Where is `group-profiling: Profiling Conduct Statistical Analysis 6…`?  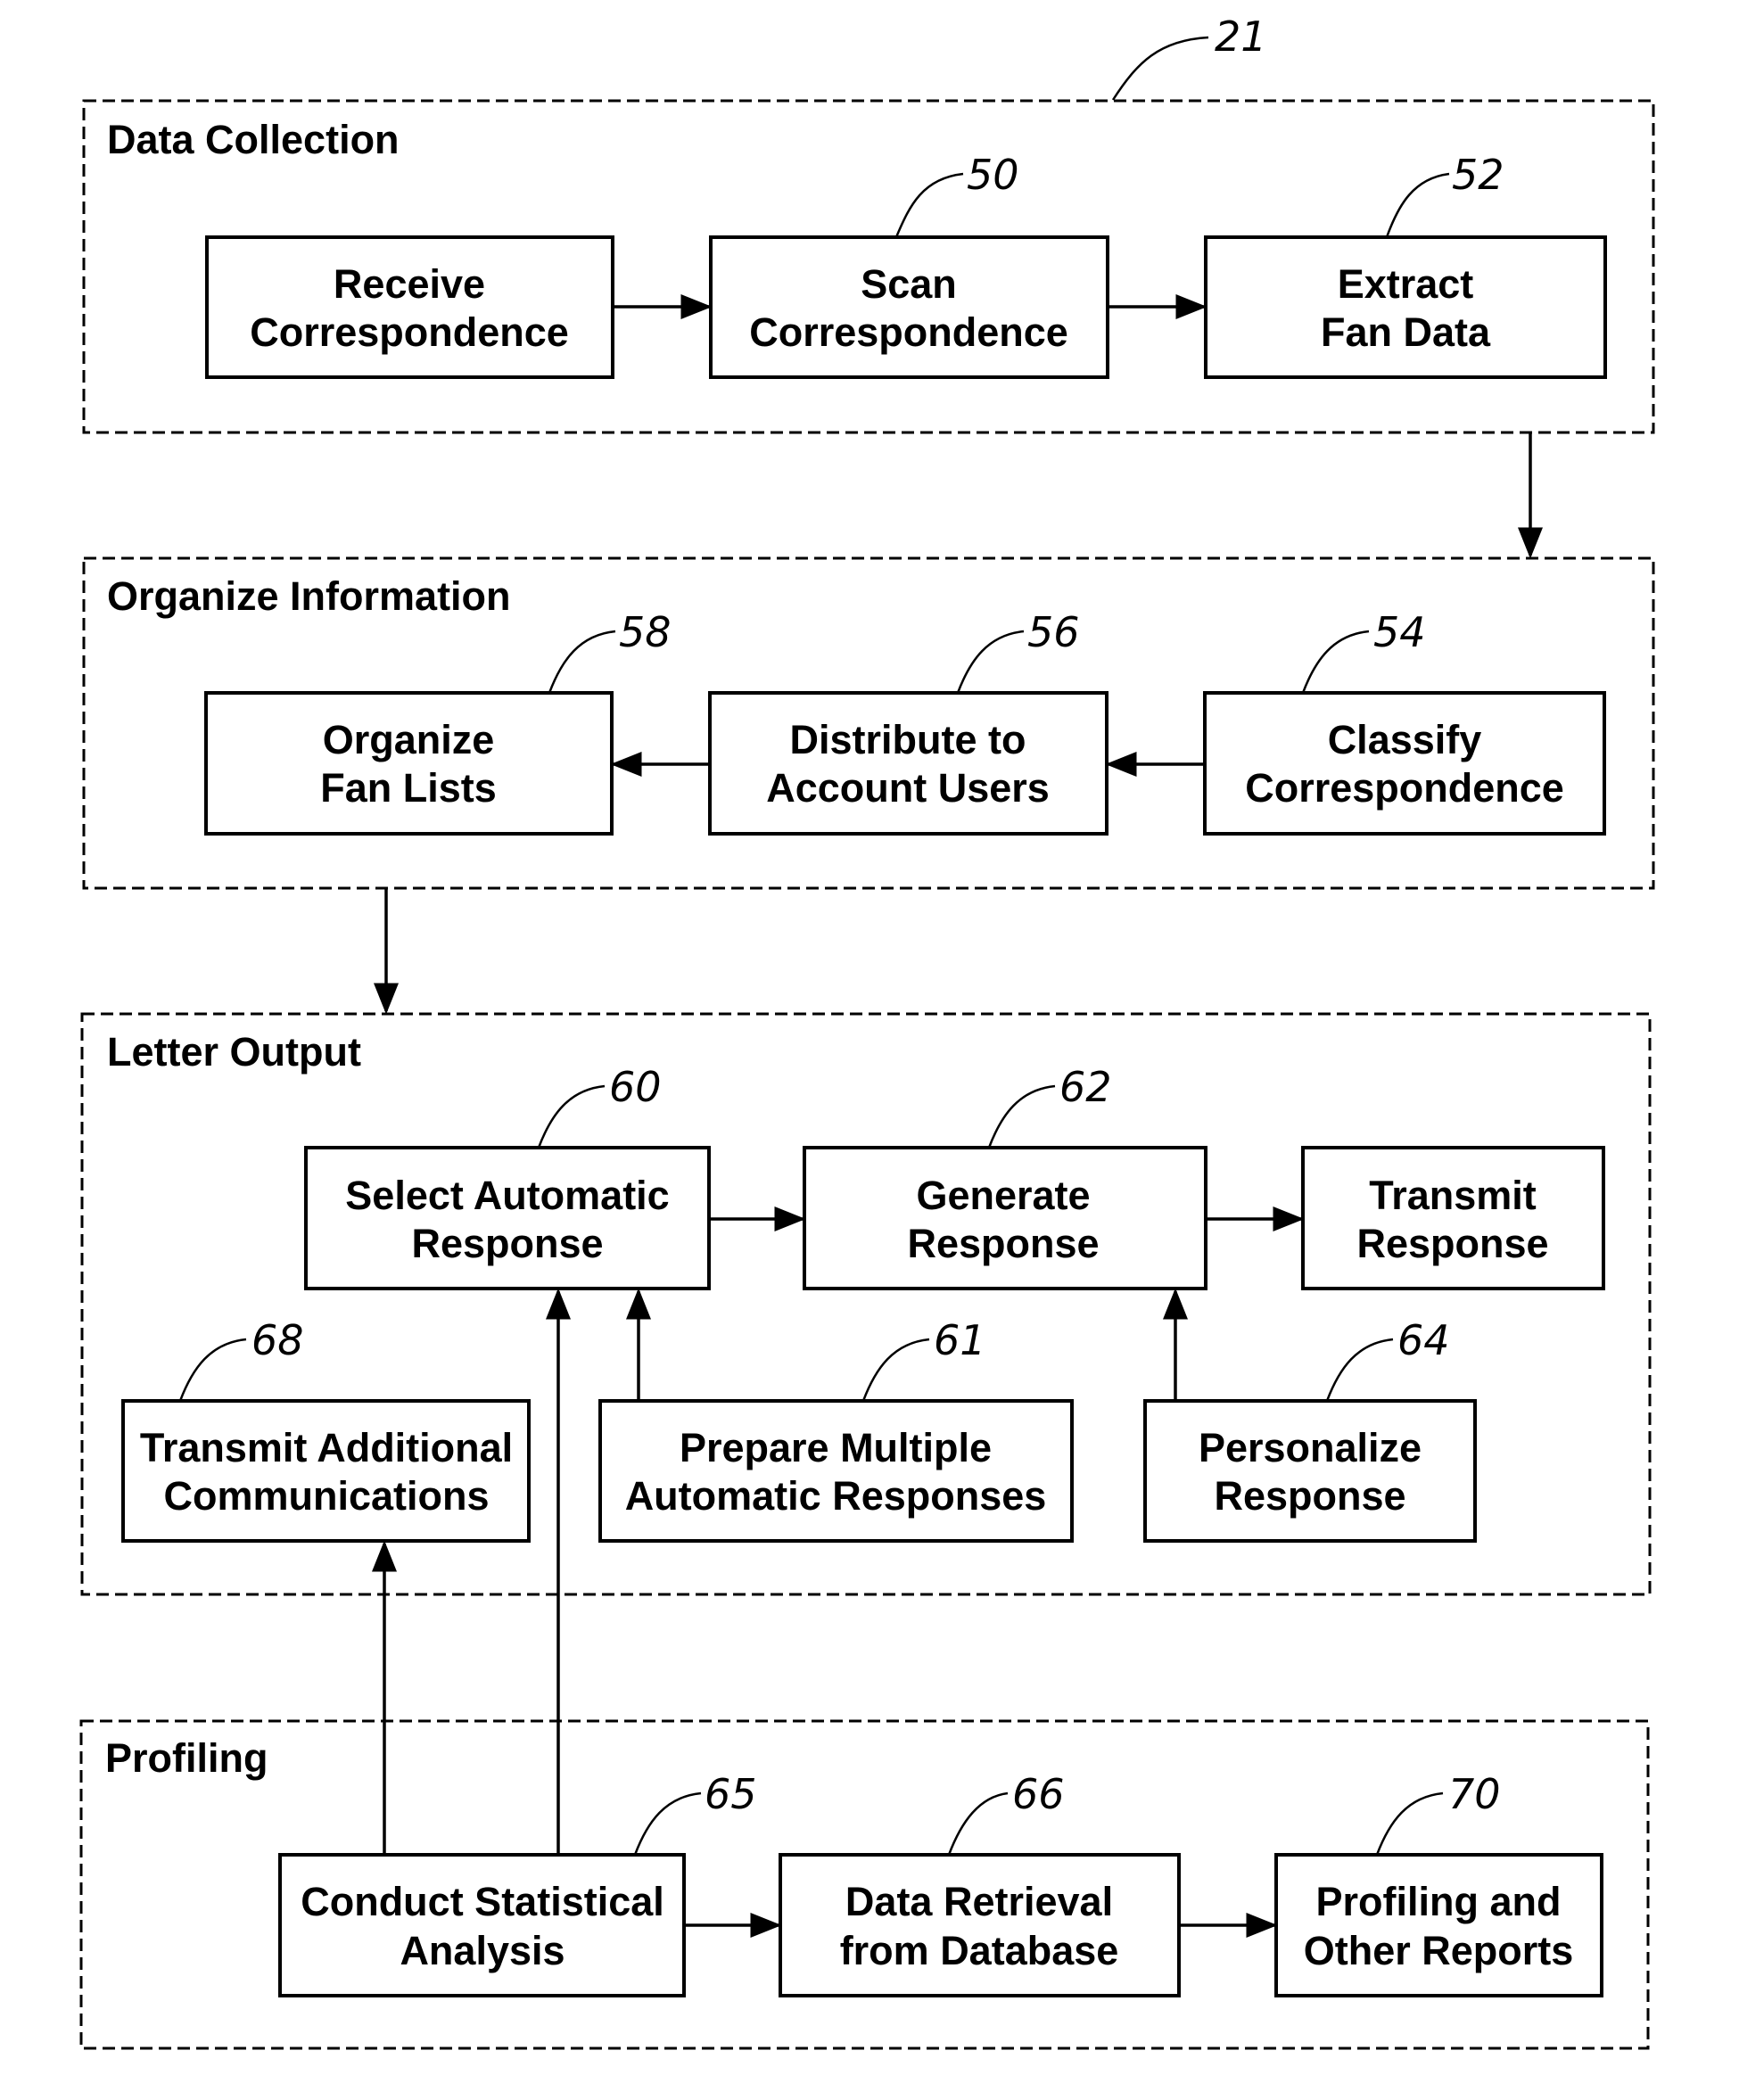 group-profiling: Profiling Conduct Statistical Analysis 6… is located at coordinates (865, 1885).